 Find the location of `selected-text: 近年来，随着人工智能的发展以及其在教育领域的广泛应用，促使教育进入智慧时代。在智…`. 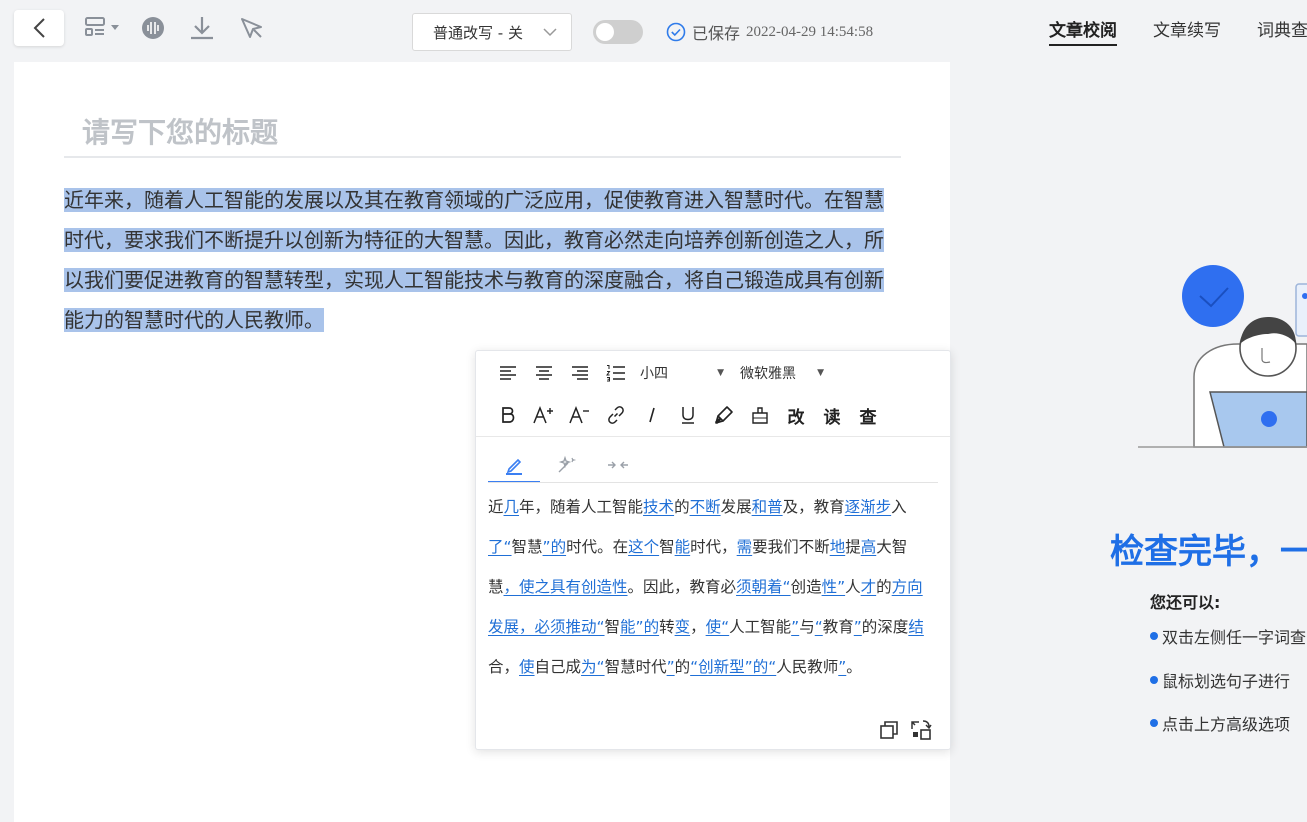

selected-text: 近年来，随着人工智能的发展以及其在教育领域的广泛应用，促使教育进入智慧时代。在智… is located at coordinates (474, 260).